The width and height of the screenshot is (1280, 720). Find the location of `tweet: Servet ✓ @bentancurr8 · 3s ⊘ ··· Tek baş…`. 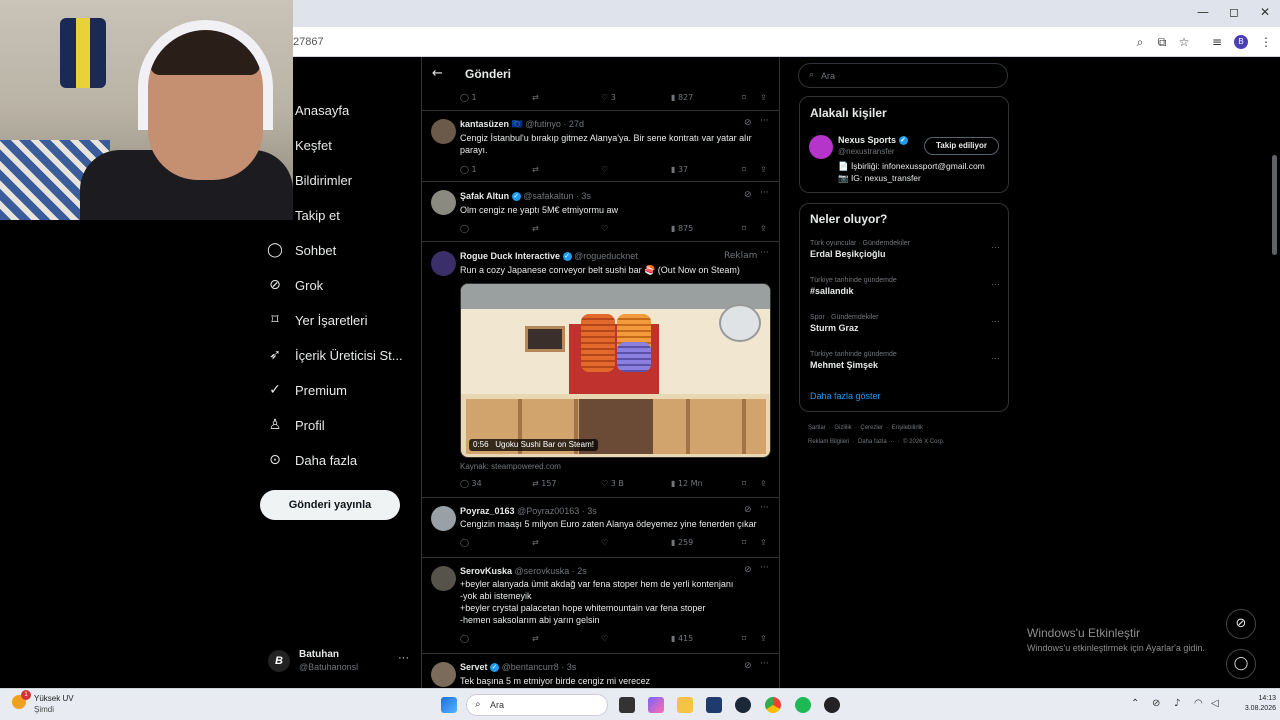

tweet: Servet ✓ @bentancurr8 · 3s ⊘ ··· Tek baş… is located at coordinates (600, 671).